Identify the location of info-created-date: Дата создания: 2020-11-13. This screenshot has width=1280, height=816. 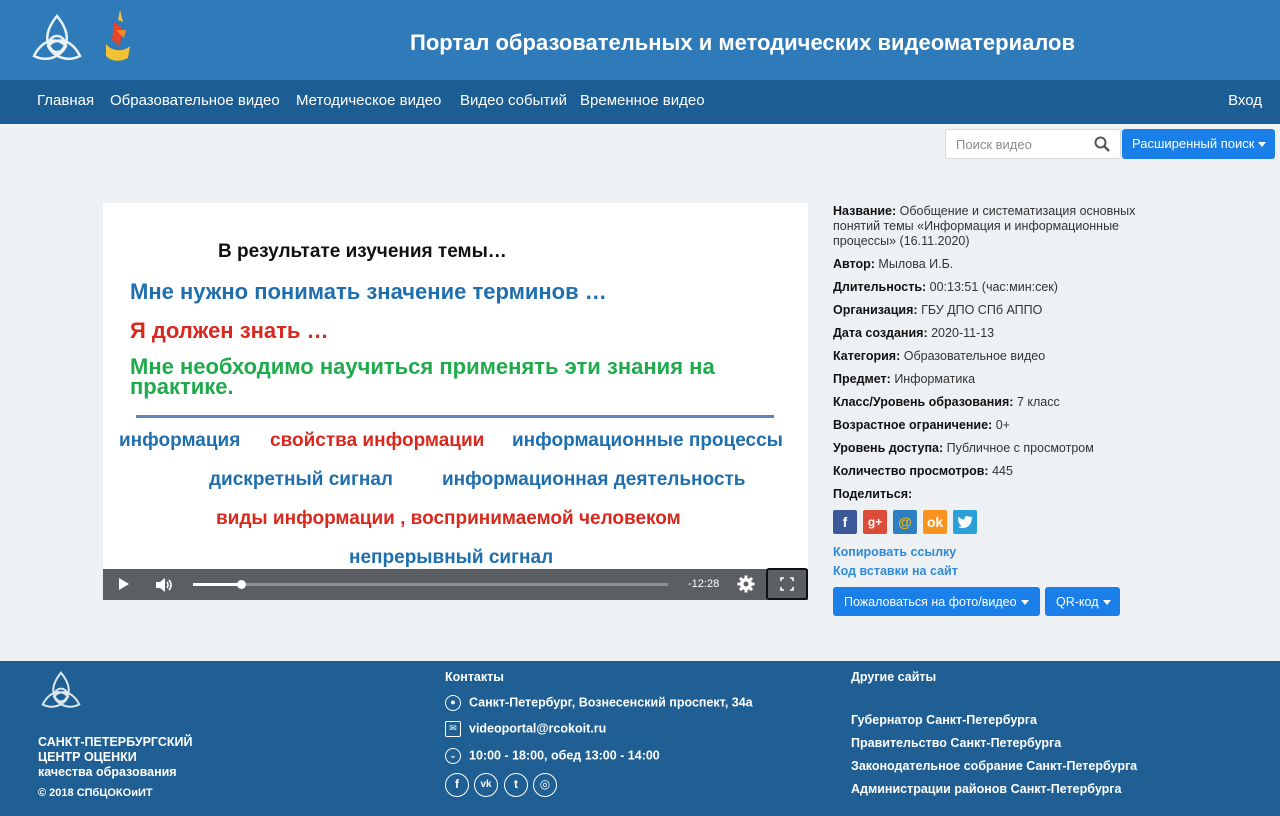
(1003, 333).